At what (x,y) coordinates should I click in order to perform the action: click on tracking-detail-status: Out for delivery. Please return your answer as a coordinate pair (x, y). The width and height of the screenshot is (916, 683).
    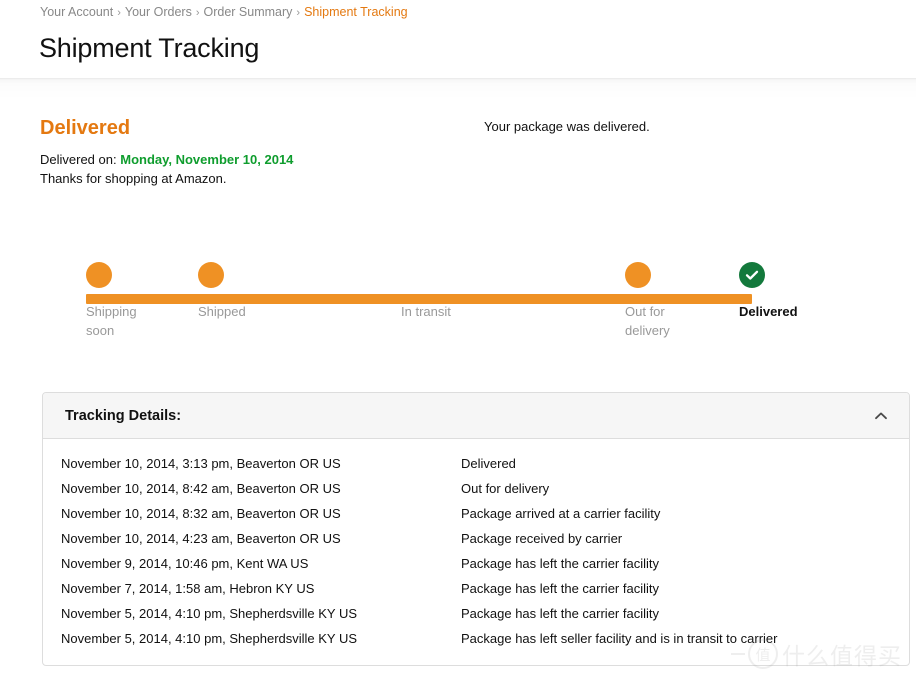
    Looking at the image, I should click on (505, 488).